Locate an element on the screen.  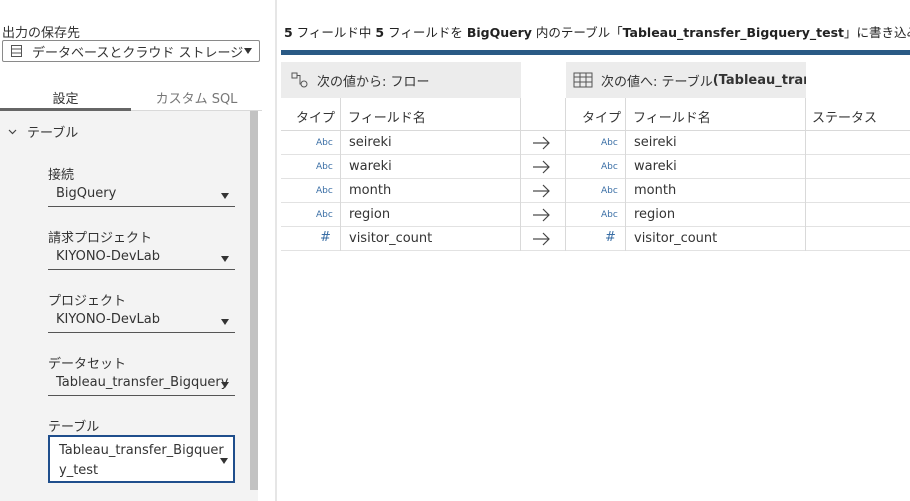
connection-label: 接続 is located at coordinates (61, 175).